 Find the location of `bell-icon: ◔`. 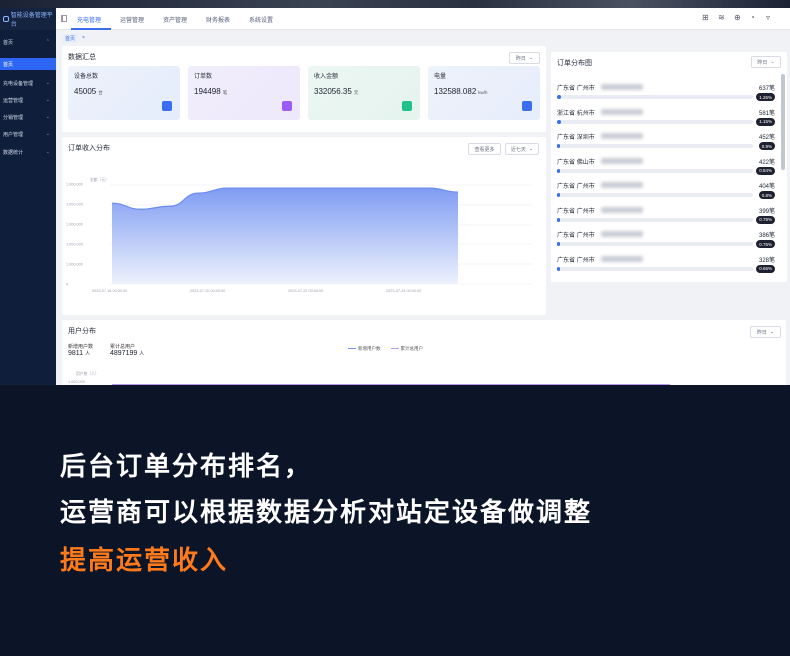

bell-icon: ◔ is located at coordinates (752, 18).